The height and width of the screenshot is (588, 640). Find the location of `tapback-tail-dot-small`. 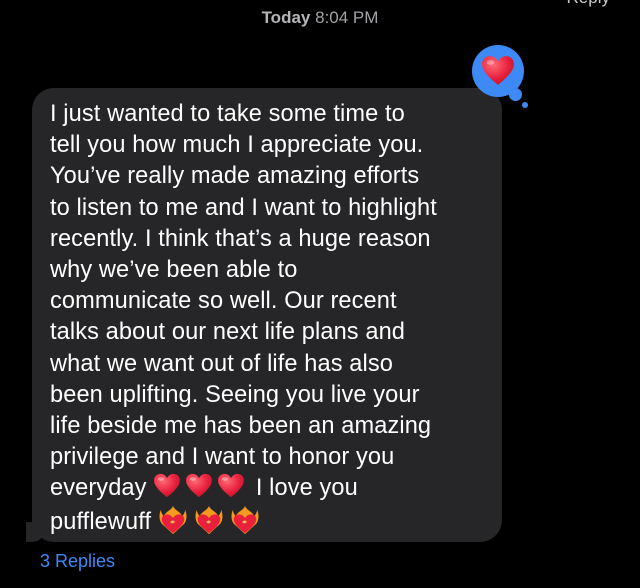

tapback-tail-dot-small is located at coordinates (525, 105).